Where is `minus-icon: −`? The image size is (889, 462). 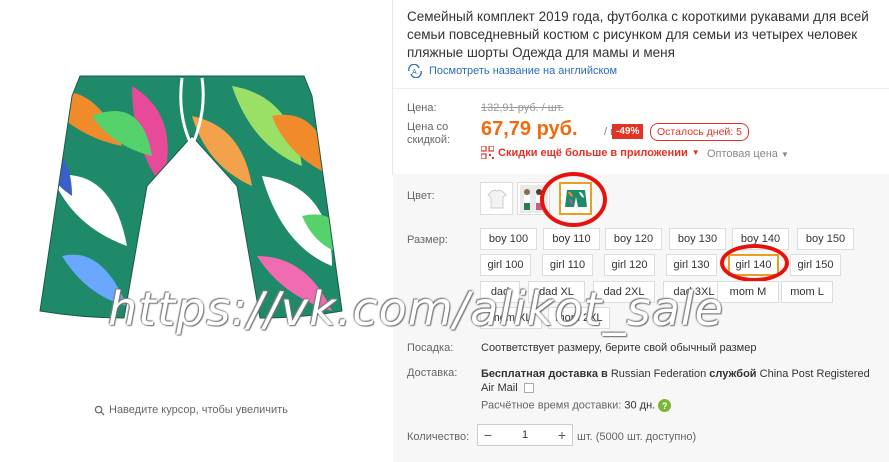 minus-icon: − is located at coordinates (488, 435).